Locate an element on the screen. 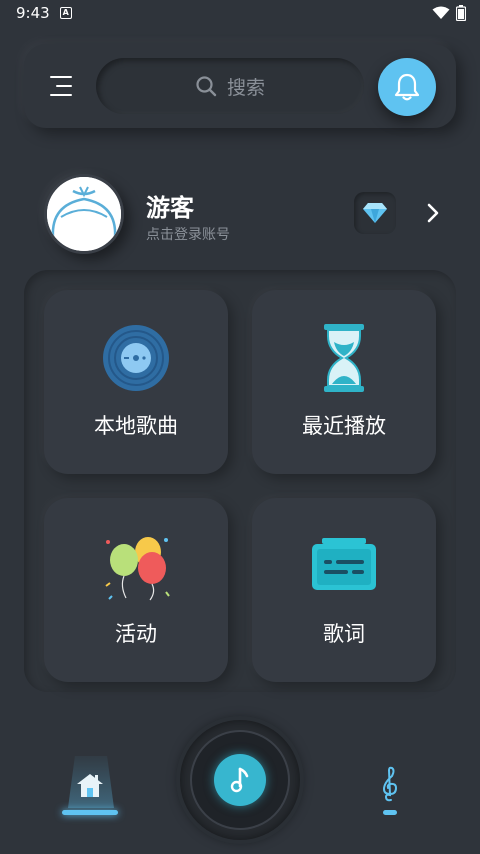 The width and height of the screenshot is (480, 854). wifi-icon is located at coordinates (441, 12).